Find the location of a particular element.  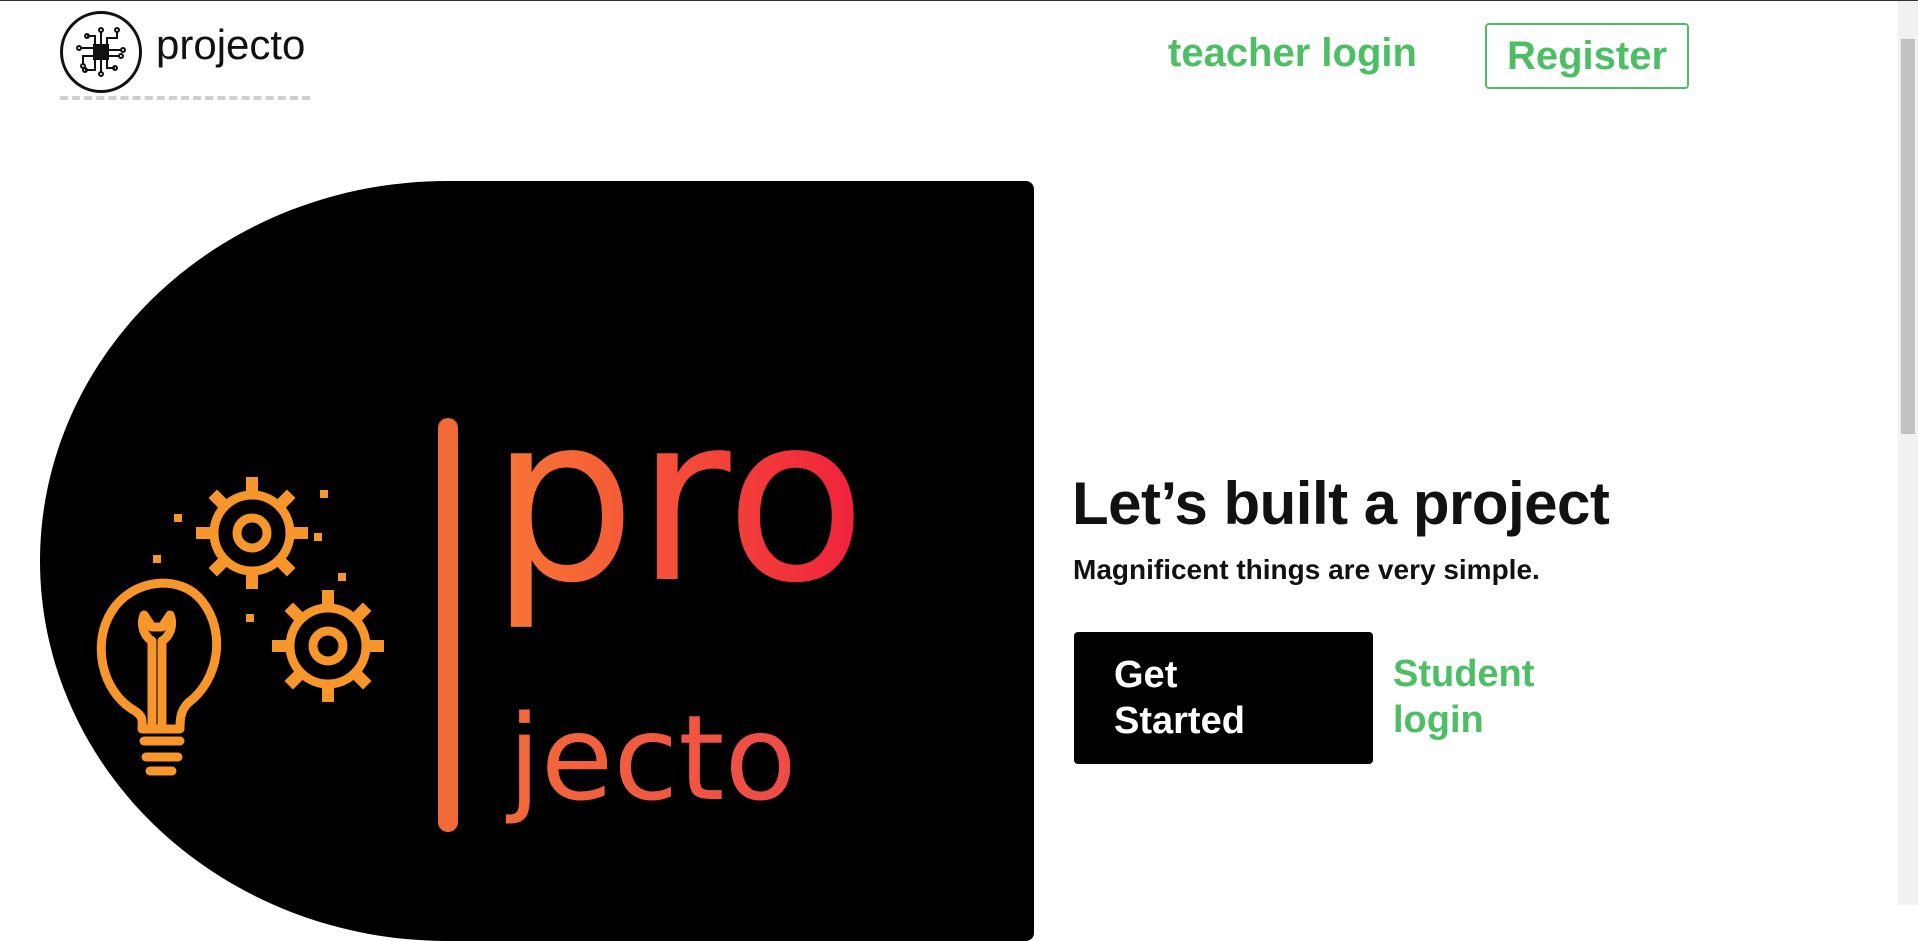

brand-link: projecto is located at coordinates (182, 52).